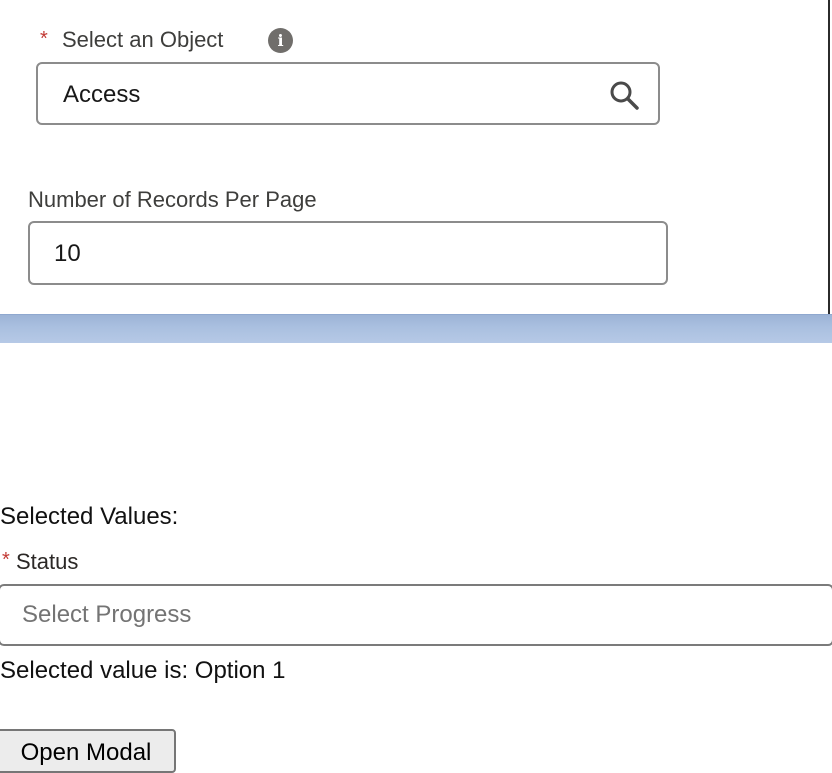  What do you see at coordinates (88, 751) in the screenshot?
I see `open-modal-button: Open Modal` at bounding box center [88, 751].